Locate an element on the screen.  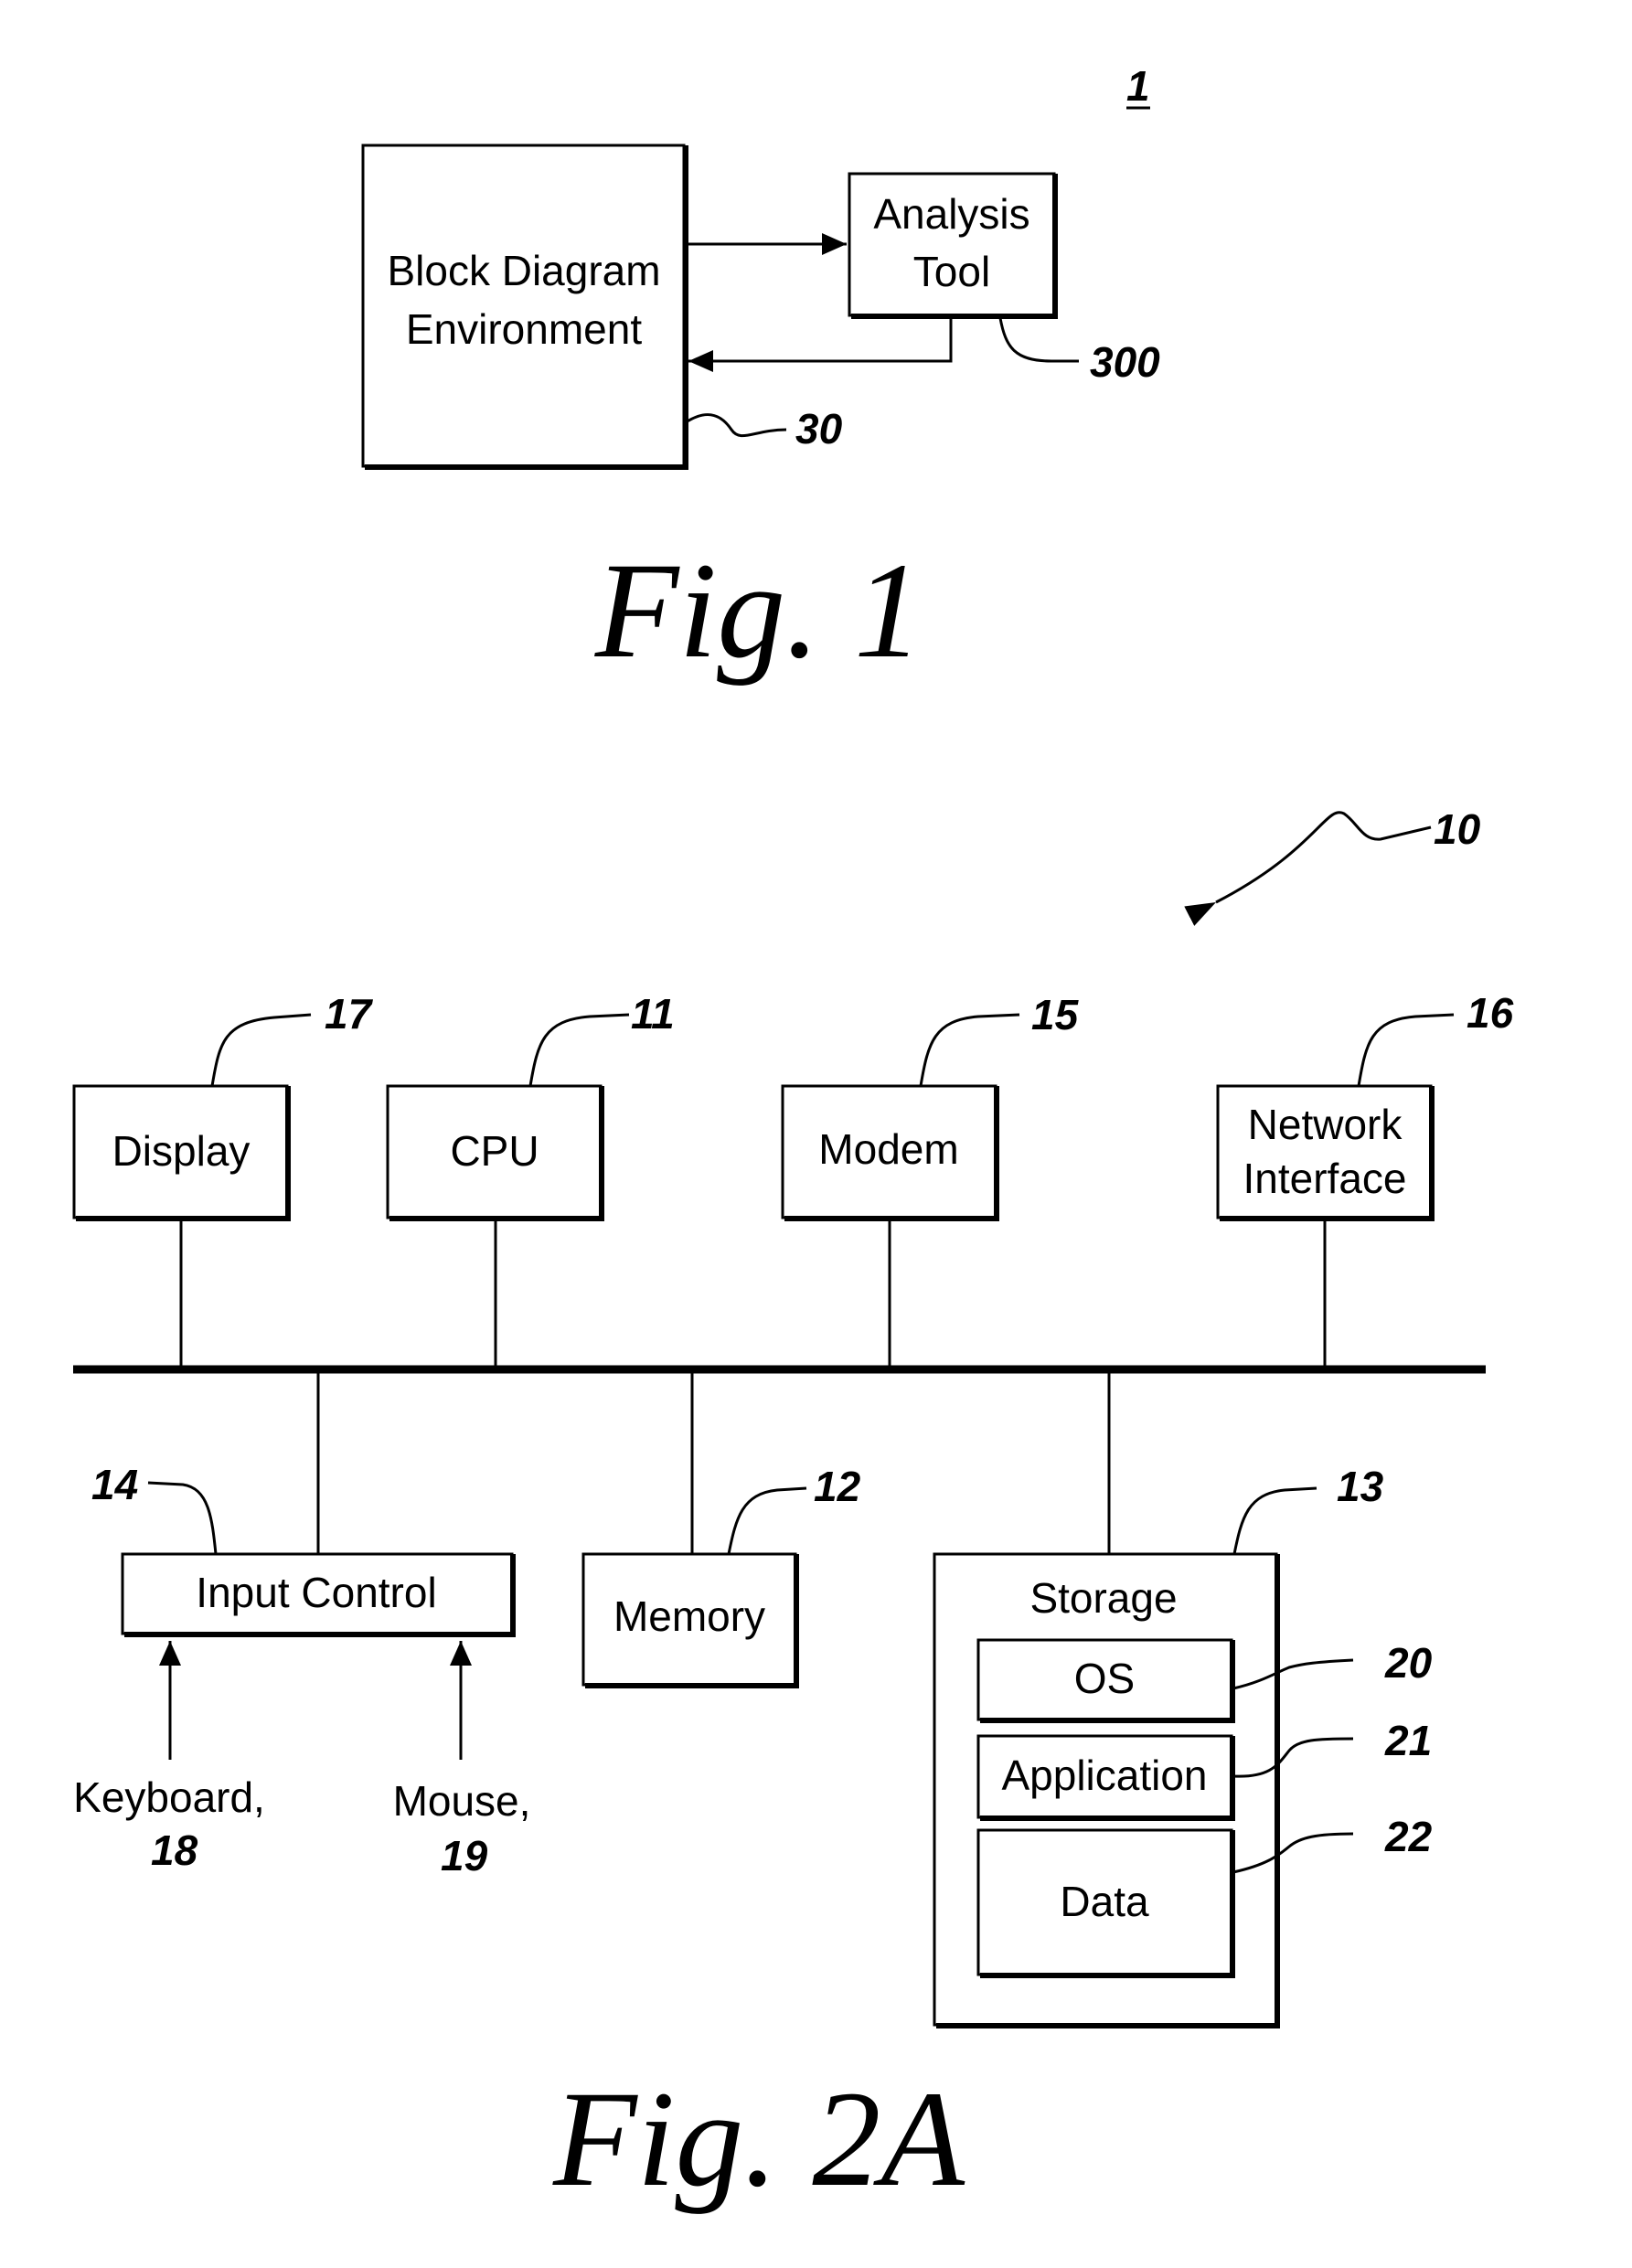
display-box: Display is located at coordinates (181, 1152).